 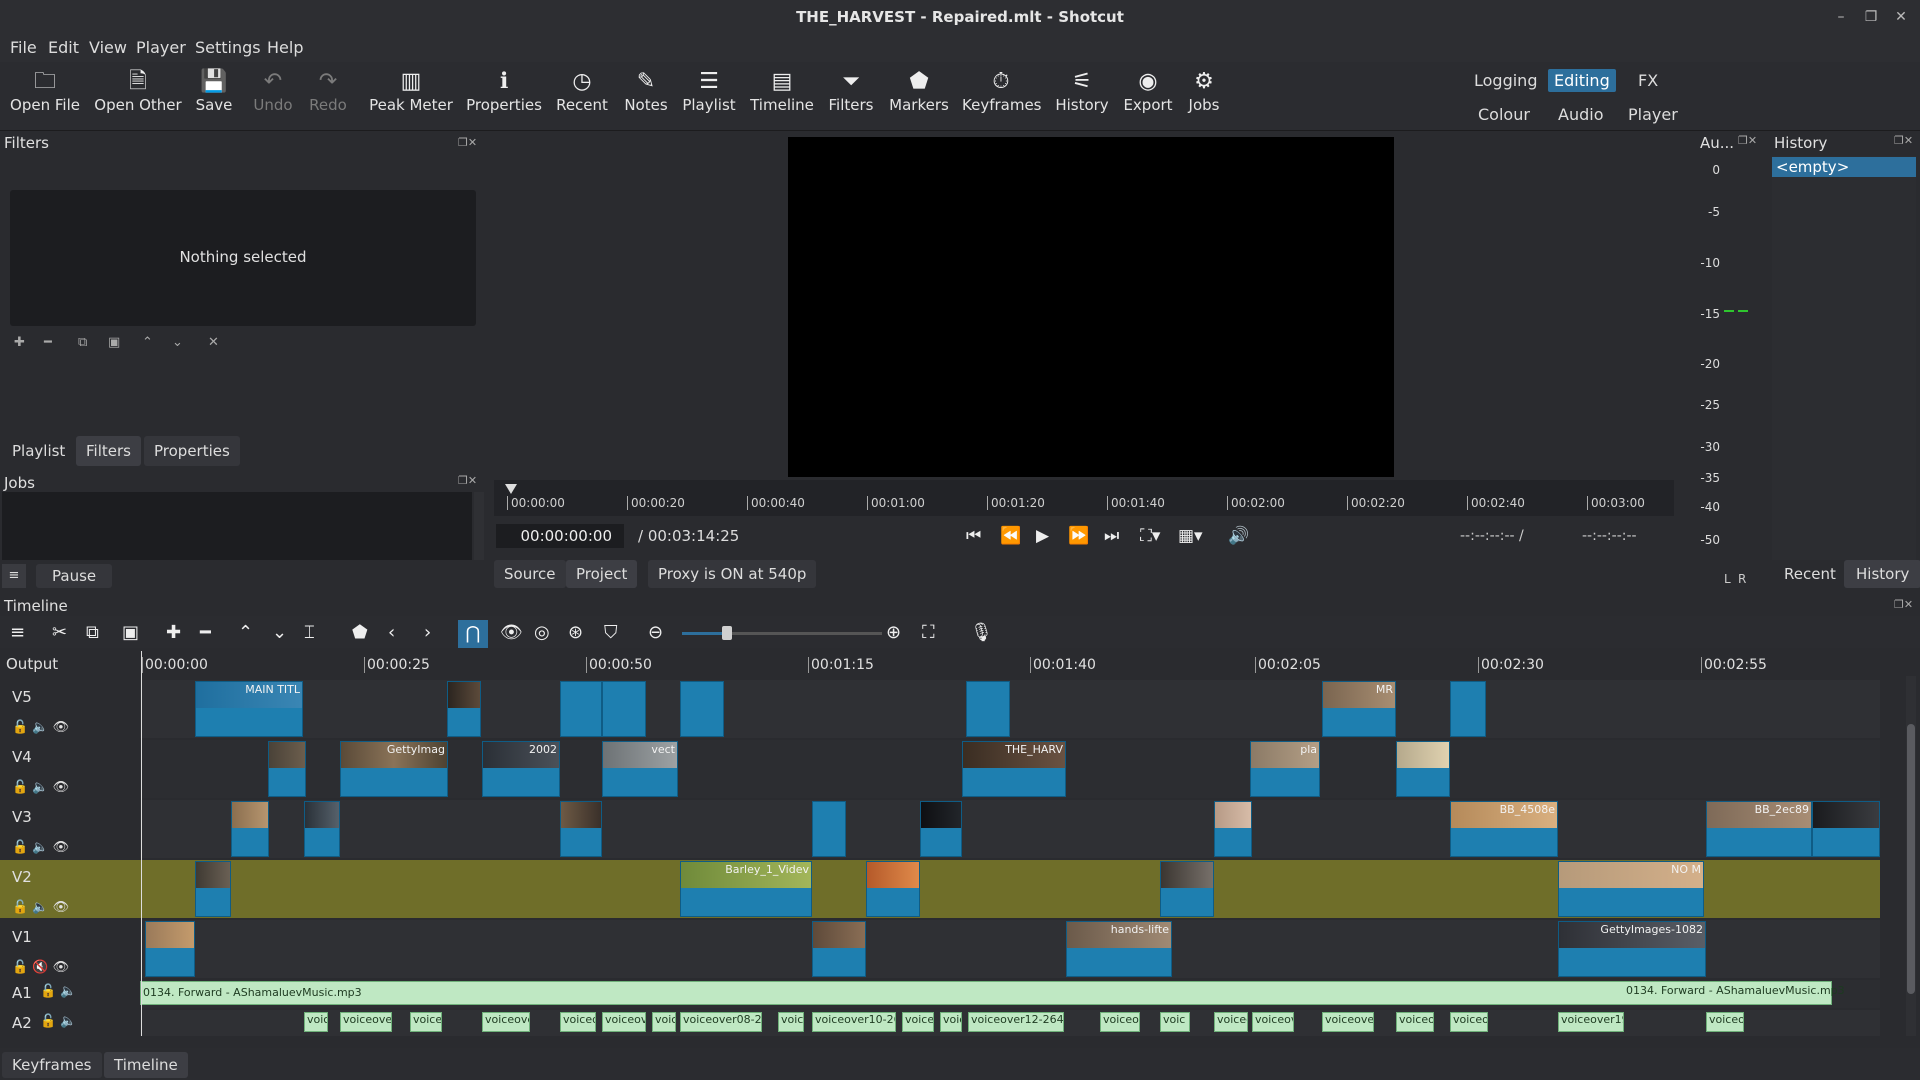 I want to click on video-clip: 2002, so click(x=521, y=769).